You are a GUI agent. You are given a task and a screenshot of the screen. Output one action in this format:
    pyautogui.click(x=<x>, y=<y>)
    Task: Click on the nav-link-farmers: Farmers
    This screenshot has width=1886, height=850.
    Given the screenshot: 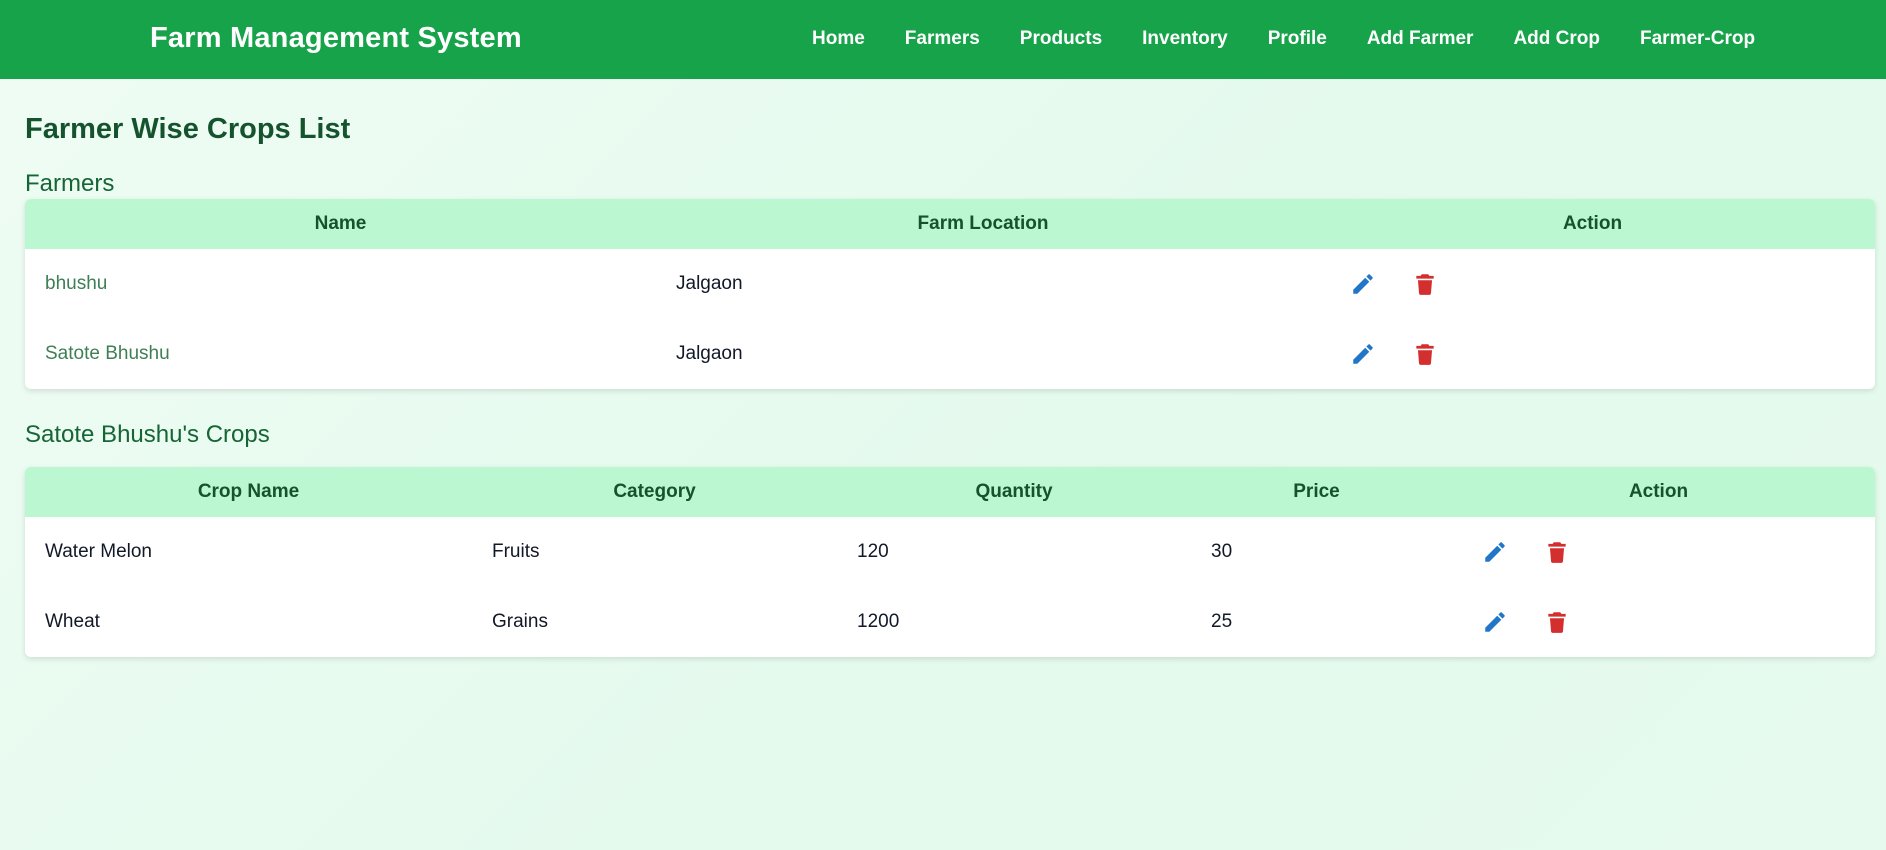 What is the action you would take?
    pyautogui.click(x=942, y=39)
    